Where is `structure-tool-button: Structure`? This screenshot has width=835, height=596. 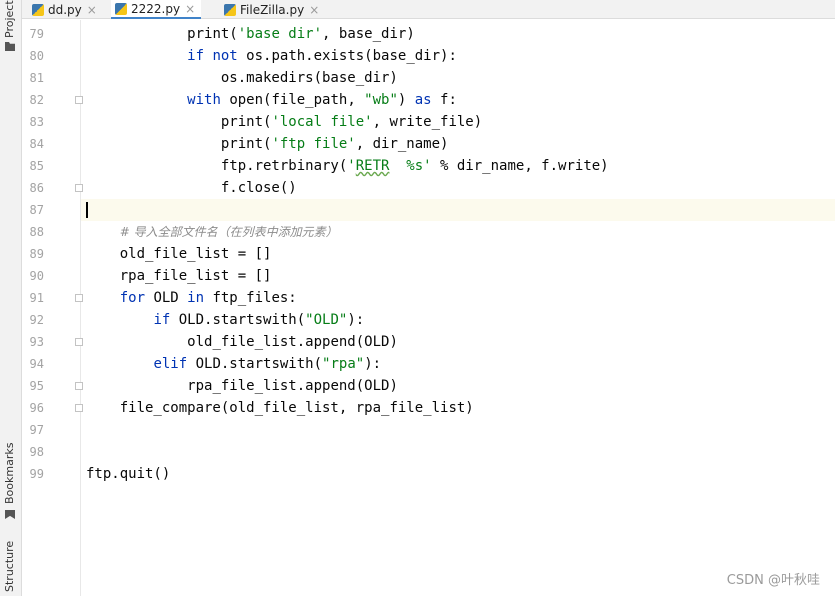
structure-tool-button: Structure is located at coordinates (11, 567).